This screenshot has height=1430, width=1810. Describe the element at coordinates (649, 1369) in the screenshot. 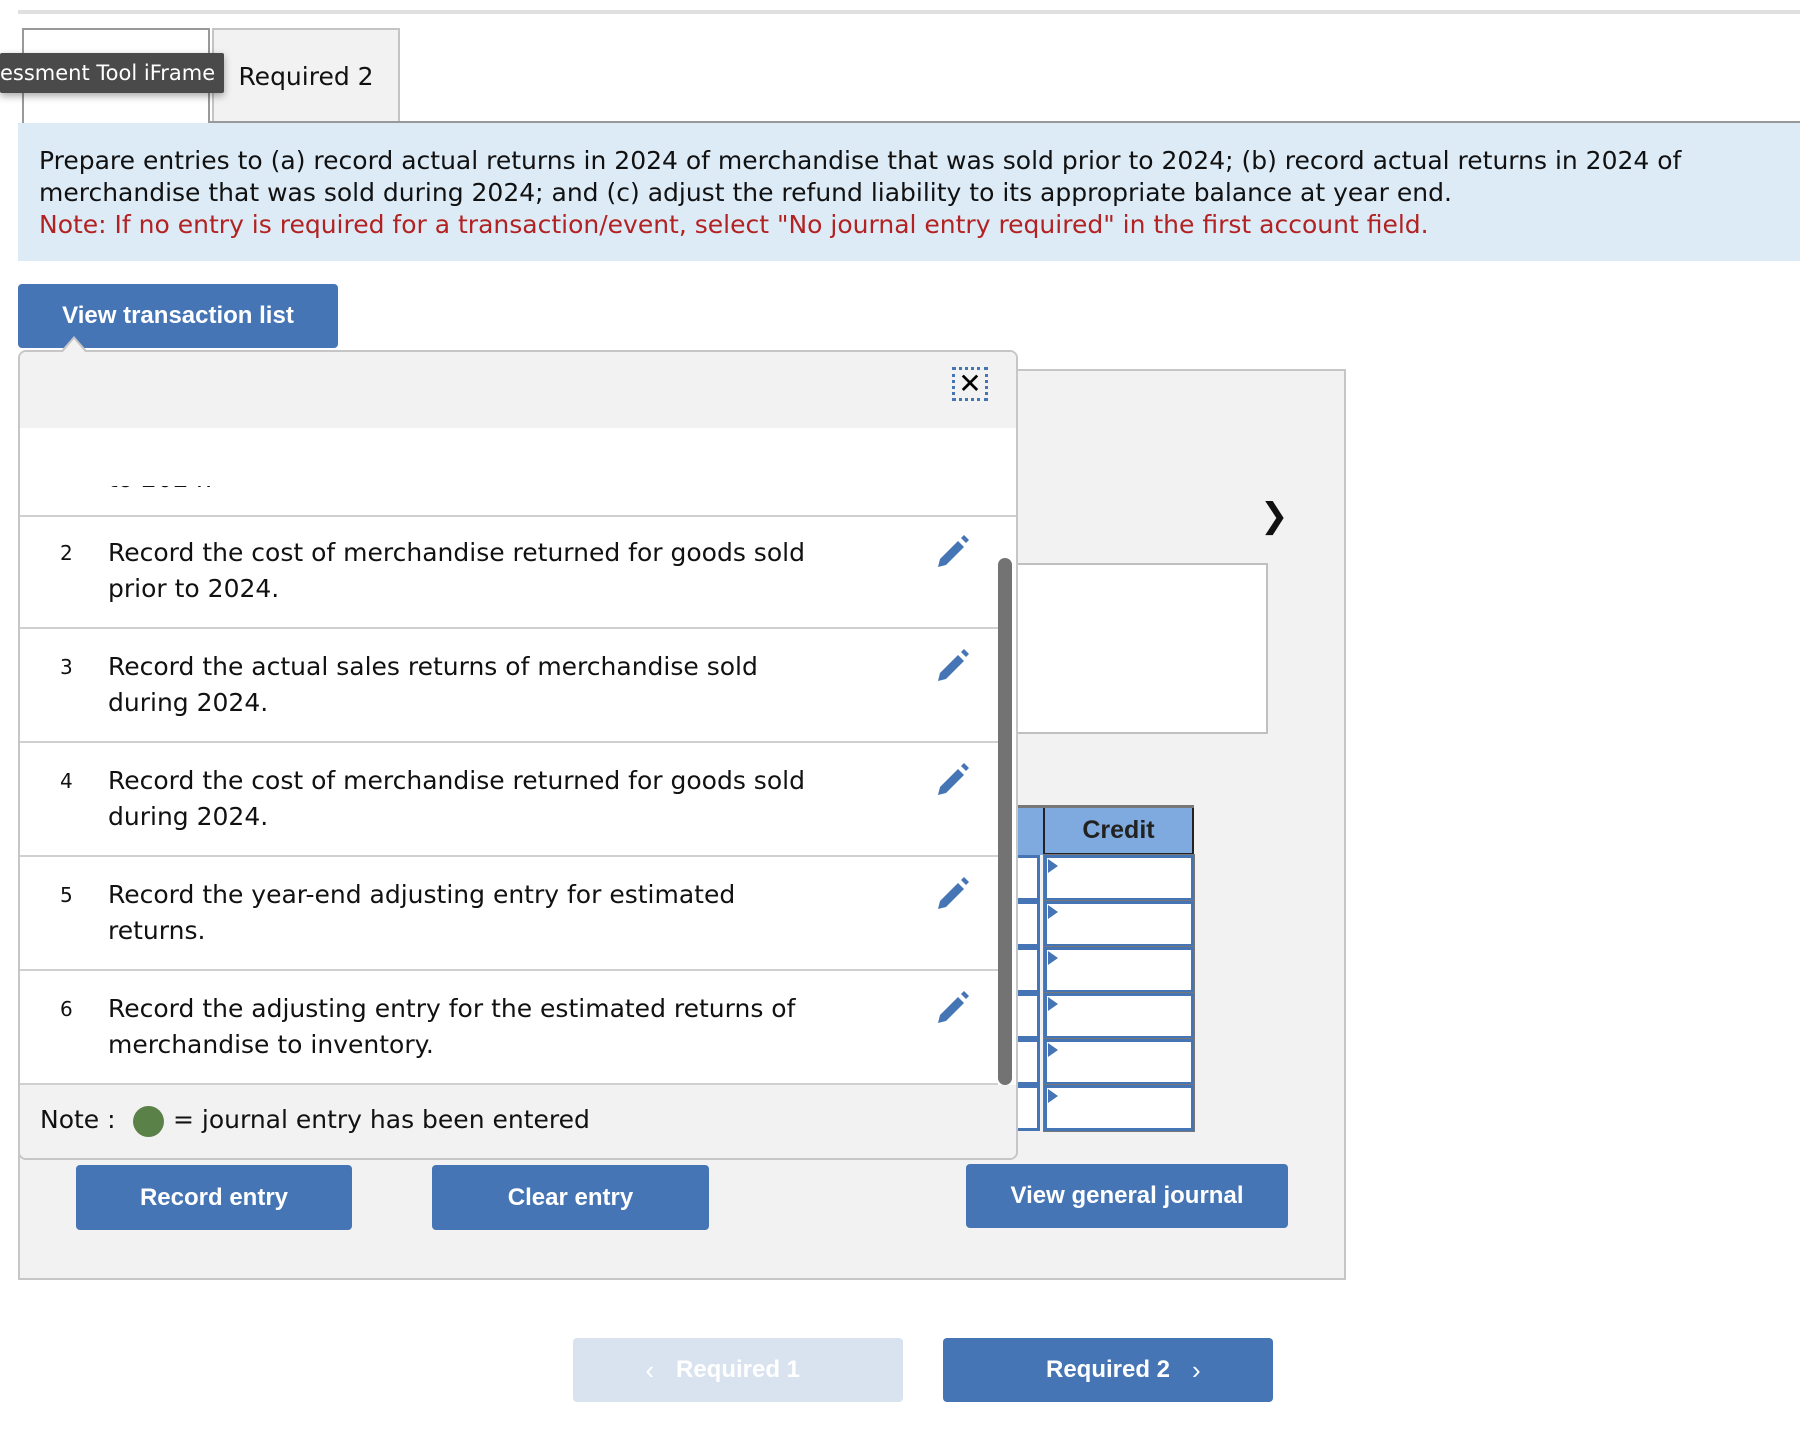

I see `chevron-left-icon: ‹` at that location.